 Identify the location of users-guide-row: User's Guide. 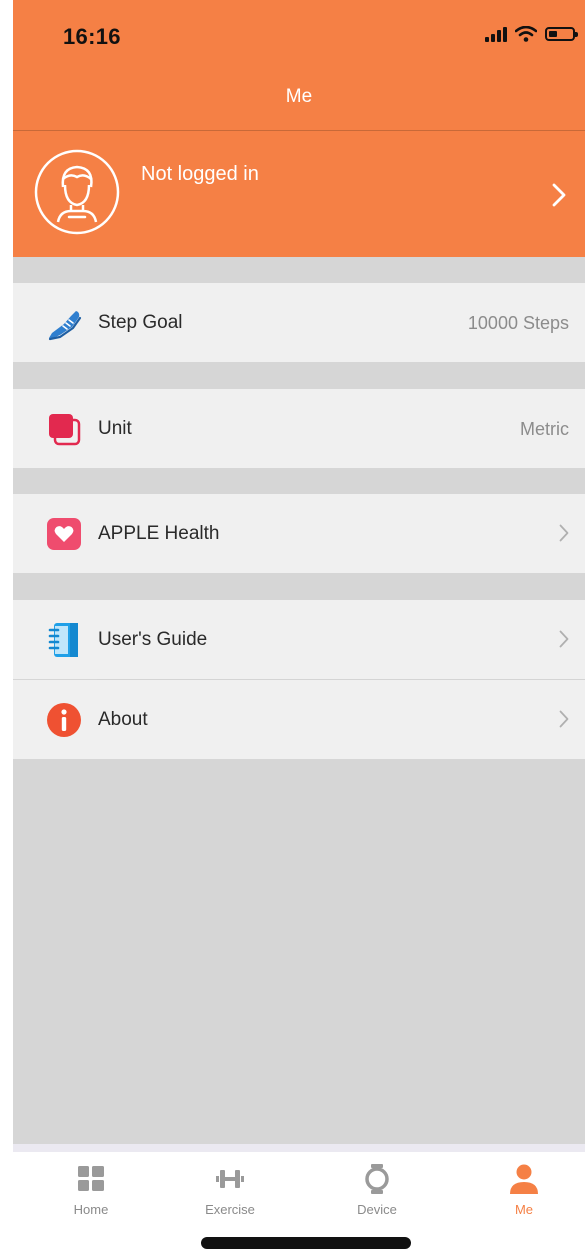
(299, 639).